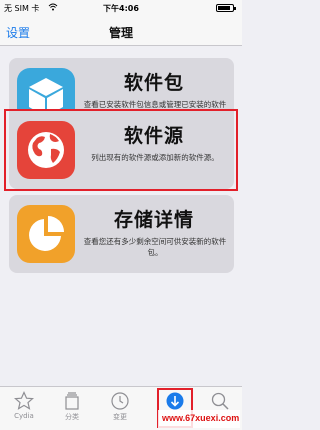 This screenshot has height=430, width=320. I want to click on status-bar: 无 SIM 卡 下午4:06, so click(121, 8).